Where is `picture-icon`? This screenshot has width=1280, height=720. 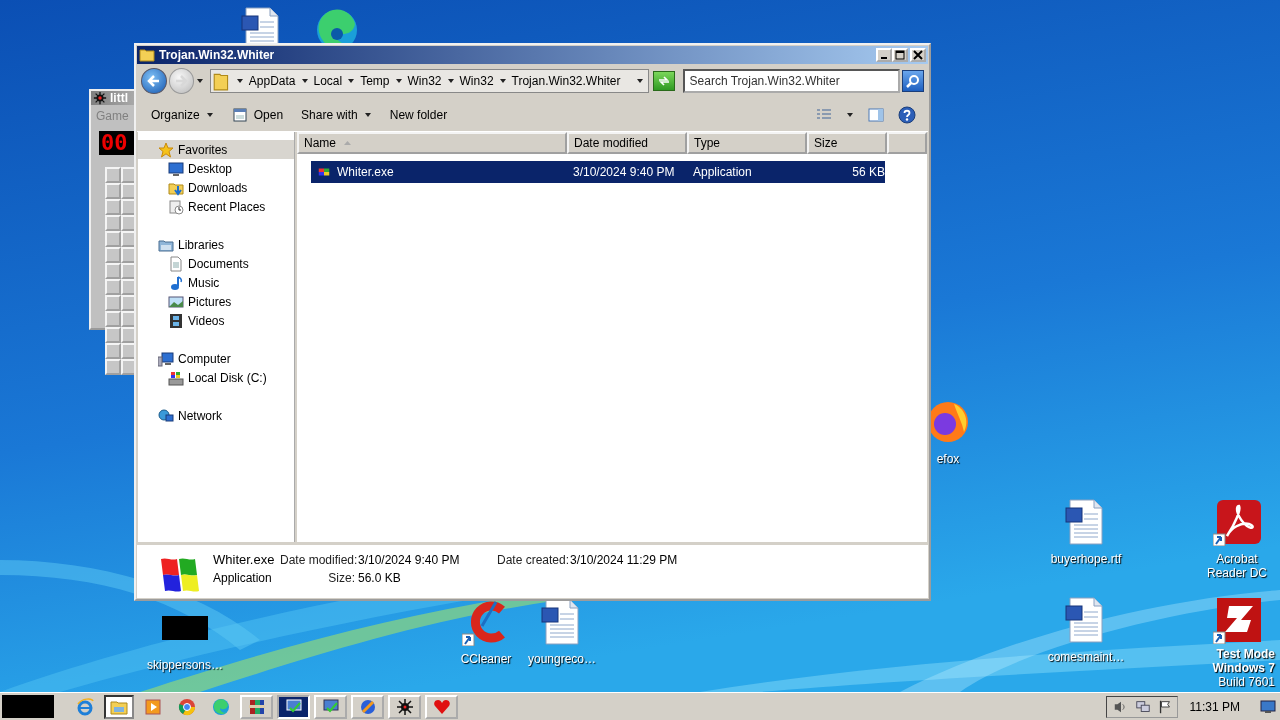
picture-icon is located at coordinates (176, 301).